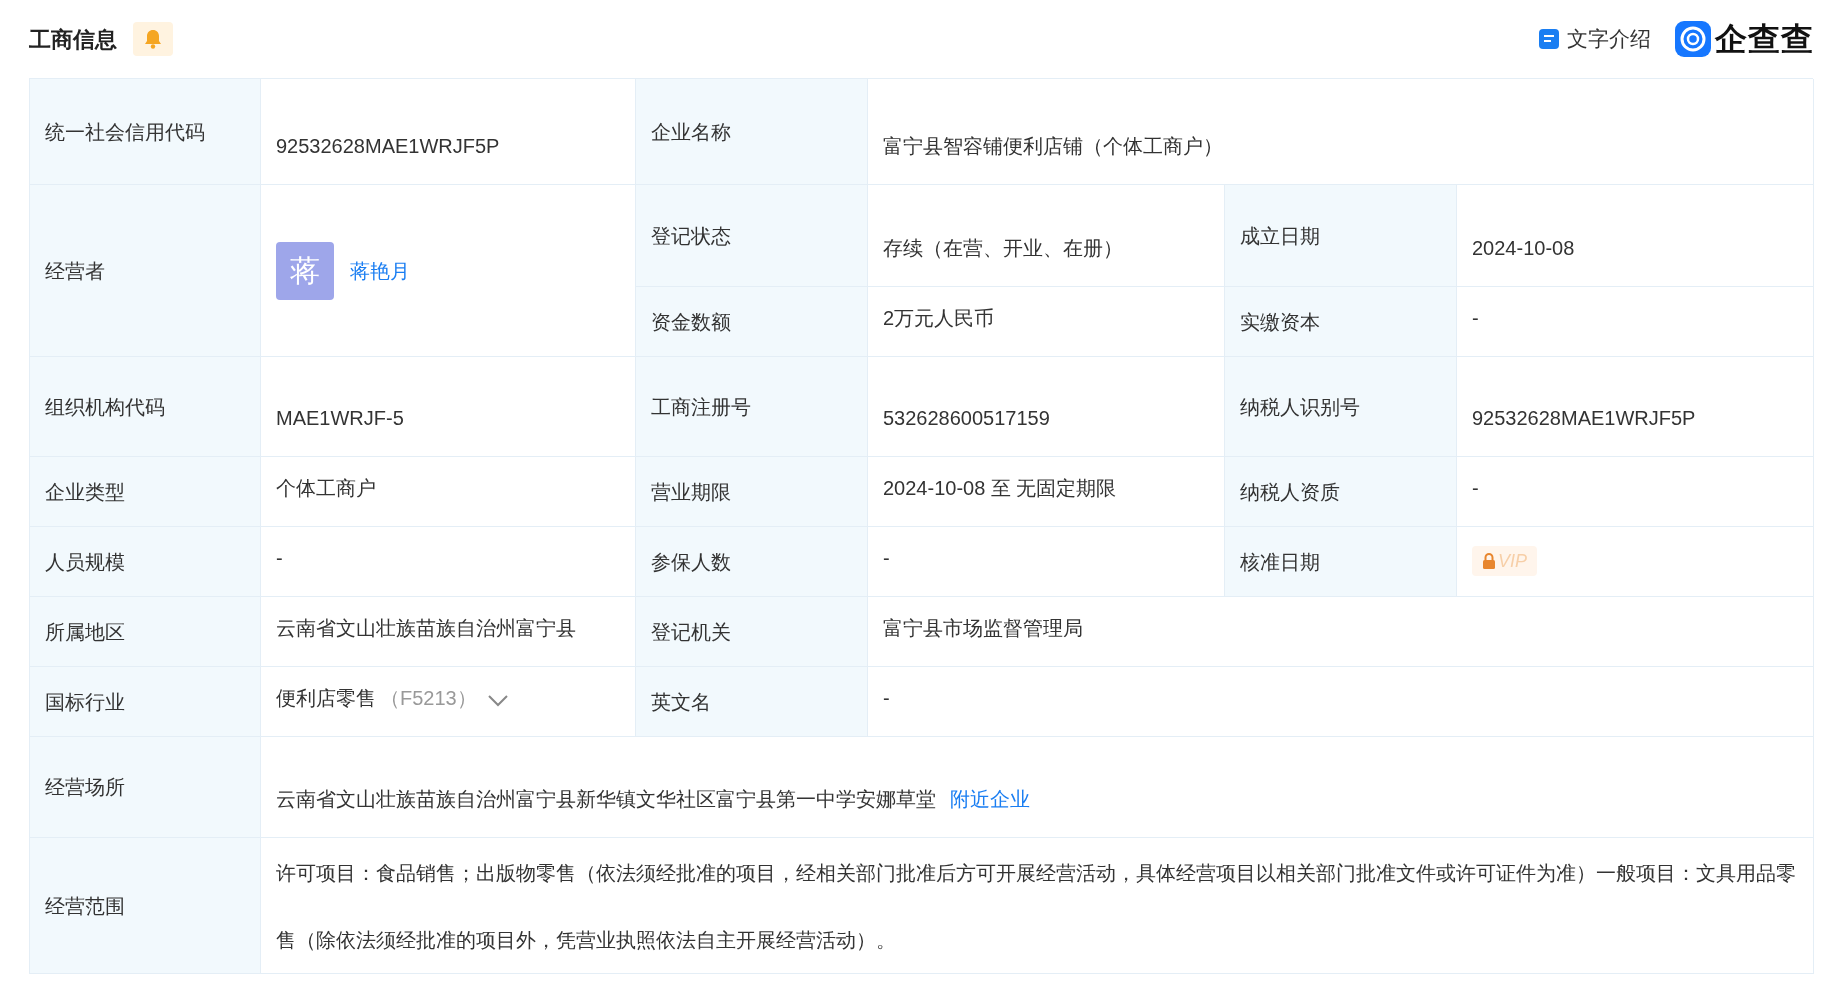 Image resolution: width=1828 pixels, height=988 pixels. Describe the element at coordinates (691, 632) in the screenshot. I see `field-label: 登记机关` at that location.